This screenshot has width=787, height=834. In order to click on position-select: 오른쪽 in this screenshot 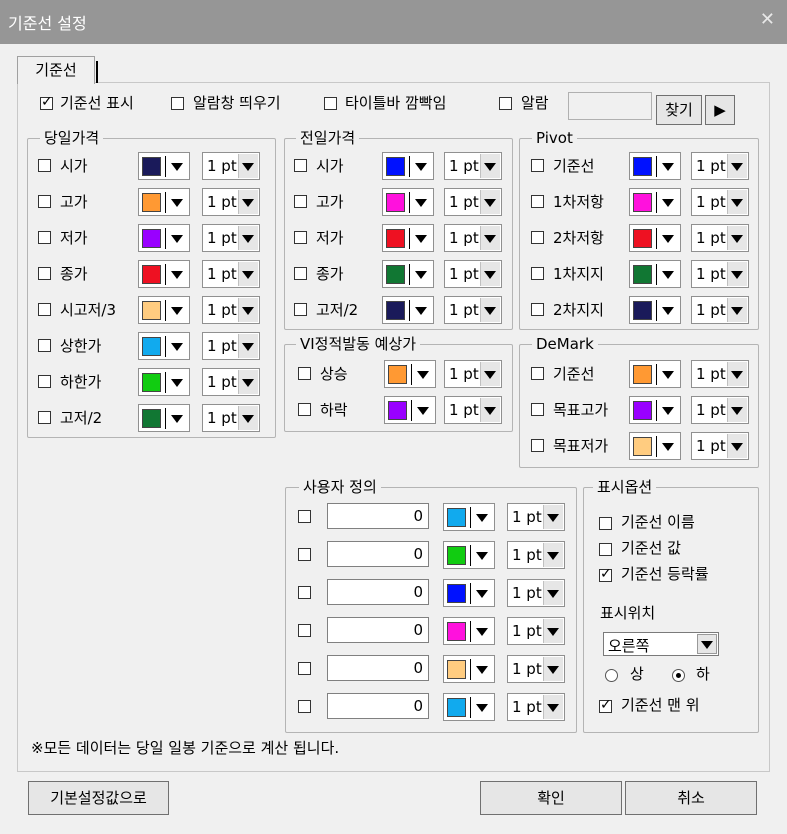, I will do `click(661, 644)`.